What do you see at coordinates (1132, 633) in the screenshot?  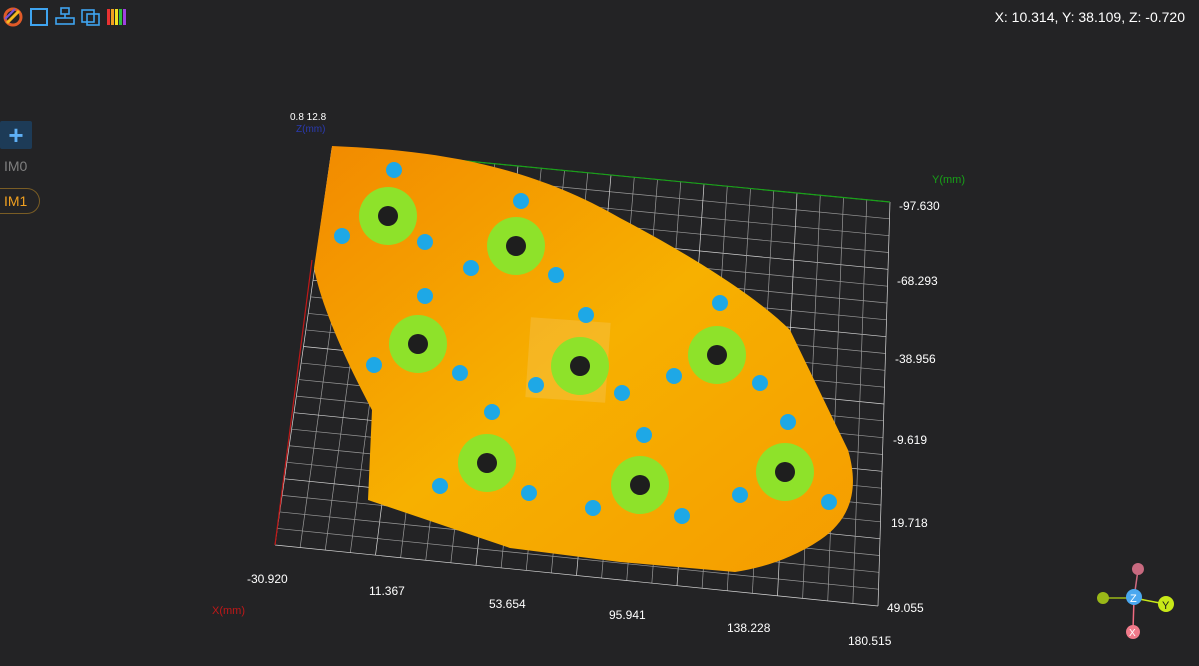 I see `gizmo-x-label: X` at bounding box center [1132, 633].